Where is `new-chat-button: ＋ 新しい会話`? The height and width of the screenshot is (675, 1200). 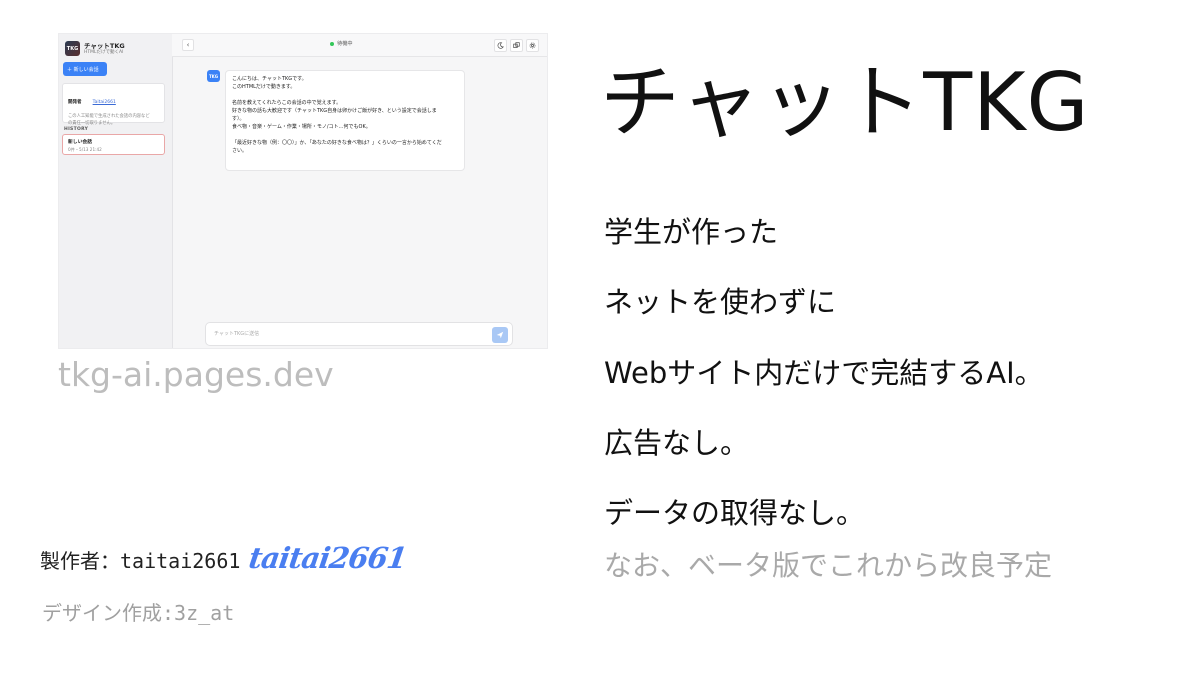 new-chat-button: ＋ 新しい会話 is located at coordinates (85, 69).